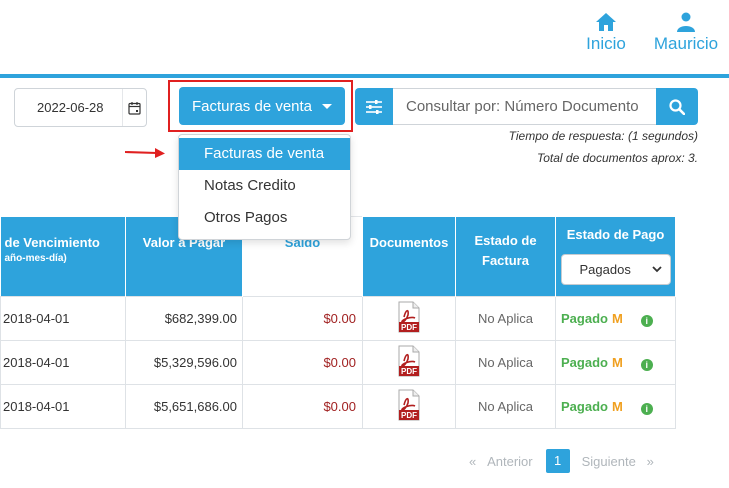 The width and height of the screenshot is (729, 488). I want to click on pagination: « Anterior 1 Siguiente », so click(561, 461).